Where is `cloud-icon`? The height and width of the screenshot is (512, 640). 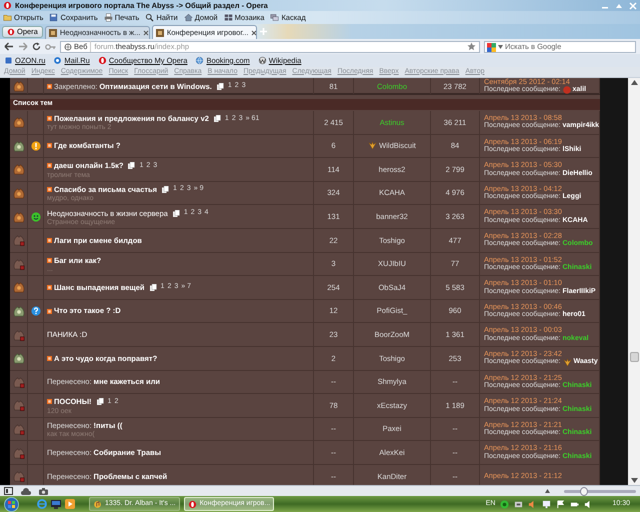 cloud-icon is located at coordinates (26, 491).